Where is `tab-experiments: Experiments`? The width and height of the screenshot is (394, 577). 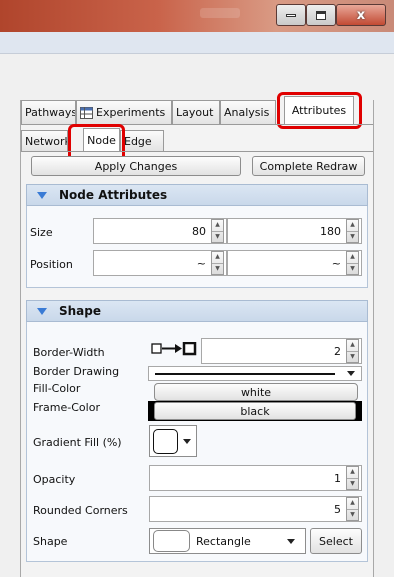
tab-experiments: Experiments is located at coordinates (124, 112).